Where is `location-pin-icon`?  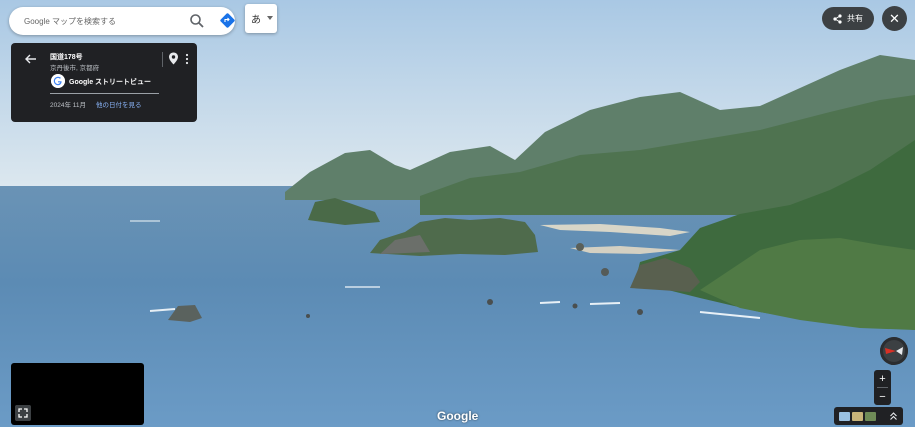 location-pin-icon is located at coordinates (173, 58).